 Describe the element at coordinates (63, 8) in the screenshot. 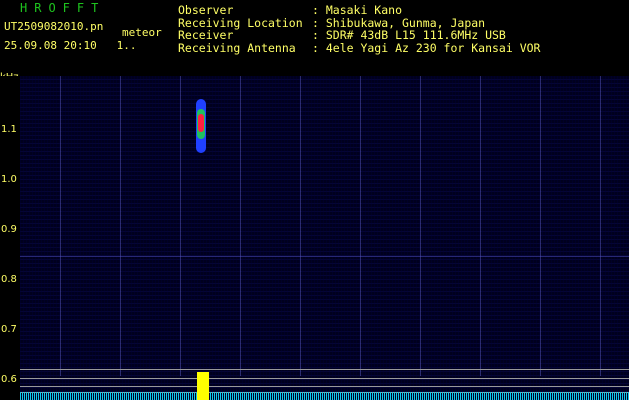

I see `app-logo: HROFFT` at that location.